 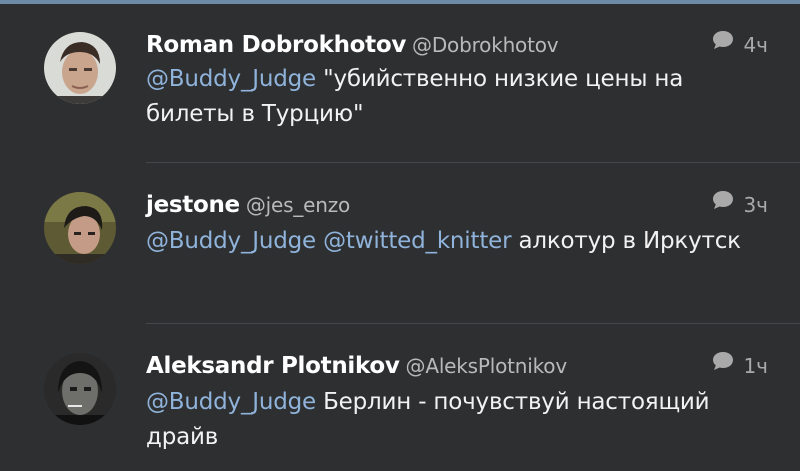 I want to click on author-handle: @Dobrokhotov, so click(x=485, y=45).